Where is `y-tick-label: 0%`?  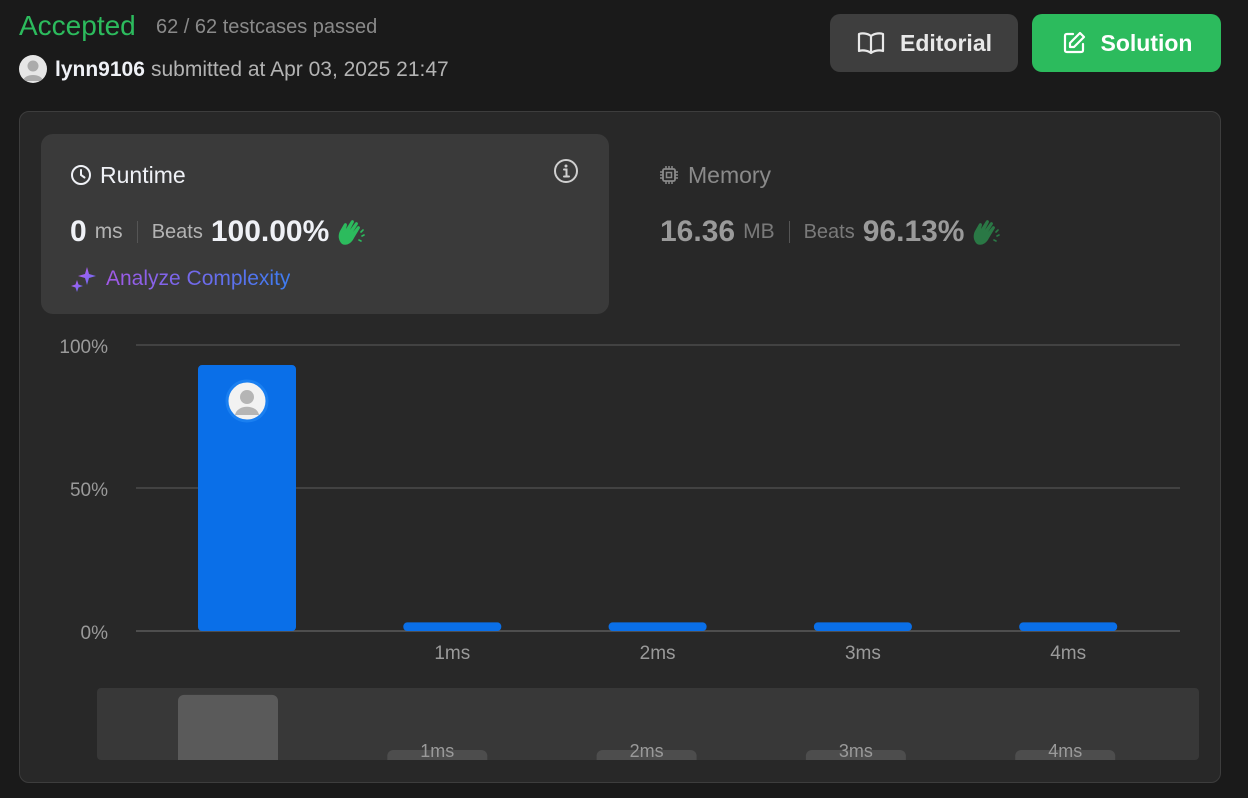 y-tick-label: 0% is located at coordinates (95, 633).